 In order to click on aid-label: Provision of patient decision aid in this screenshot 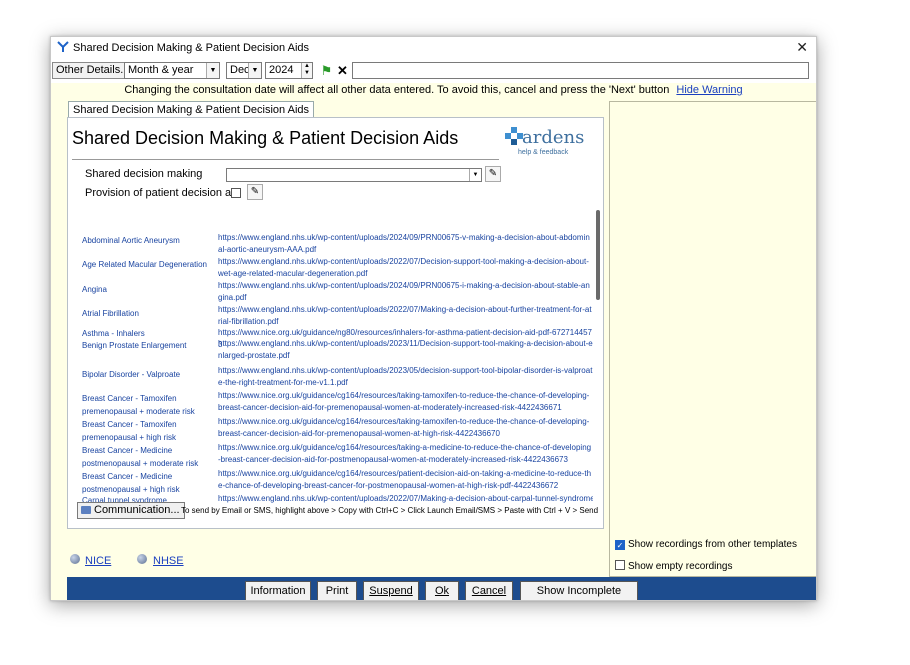, I will do `click(162, 193)`.